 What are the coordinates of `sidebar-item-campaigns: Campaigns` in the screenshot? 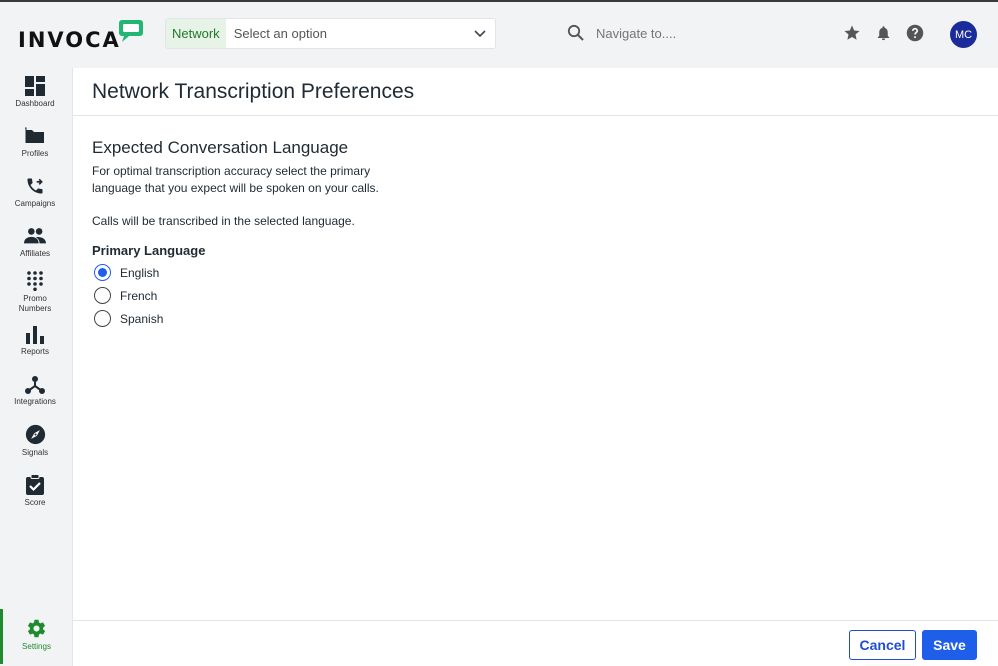 It's located at (35, 200).